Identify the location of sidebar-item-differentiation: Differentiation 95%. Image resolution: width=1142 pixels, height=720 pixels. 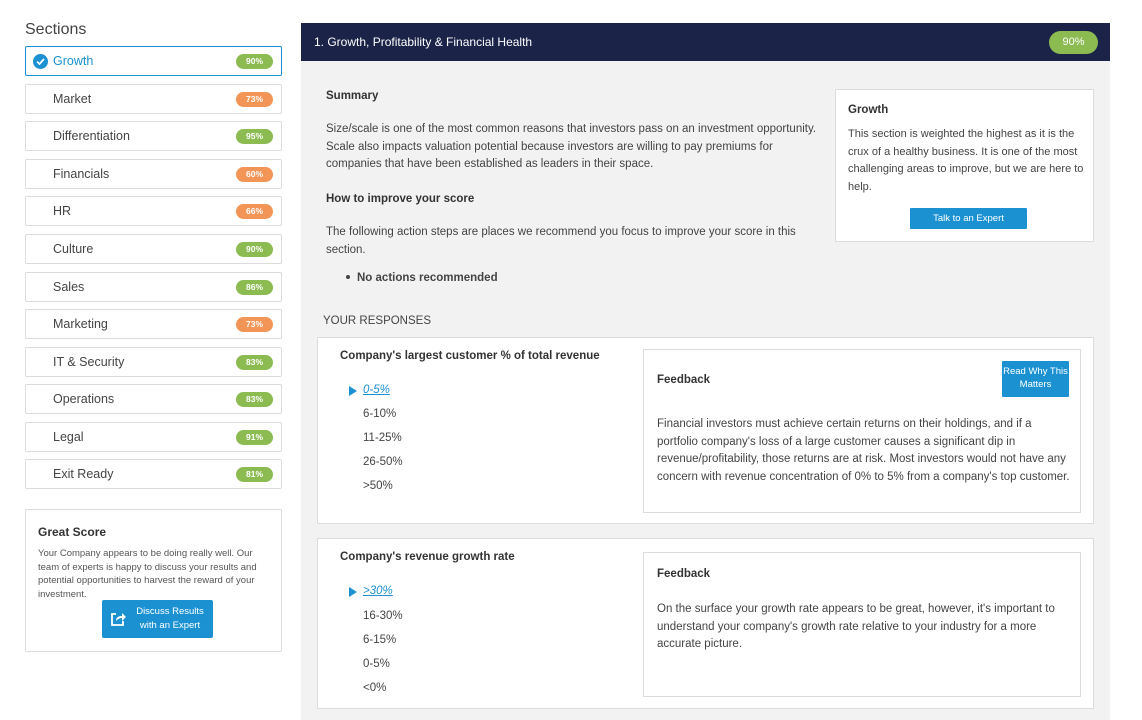
(153, 136).